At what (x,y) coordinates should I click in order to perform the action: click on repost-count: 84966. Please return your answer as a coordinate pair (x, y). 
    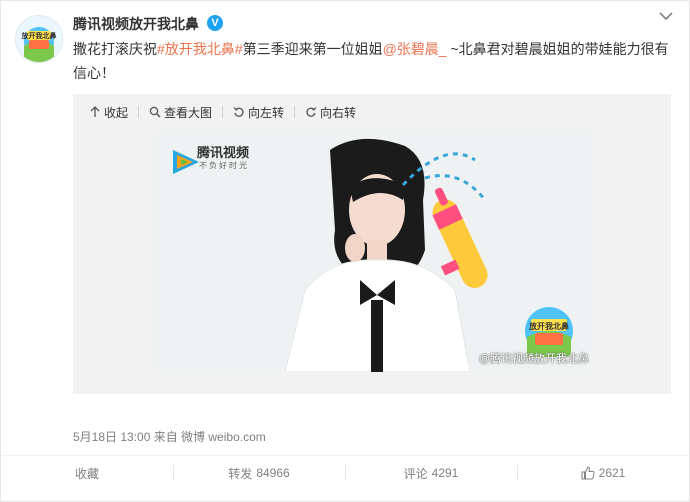
    Looking at the image, I should click on (273, 473).